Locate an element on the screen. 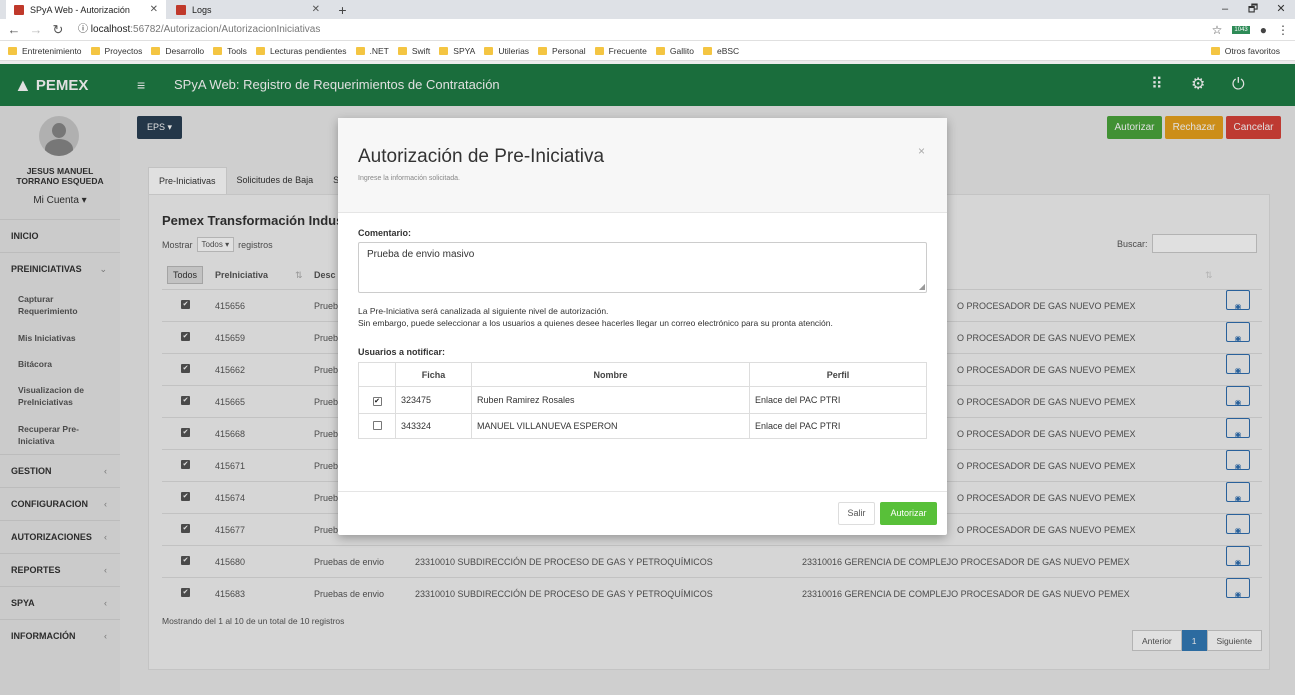 The width and height of the screenshot is (1295, 695). comment-value: Prueba de envio masivo is located at coordinates (421, 254).